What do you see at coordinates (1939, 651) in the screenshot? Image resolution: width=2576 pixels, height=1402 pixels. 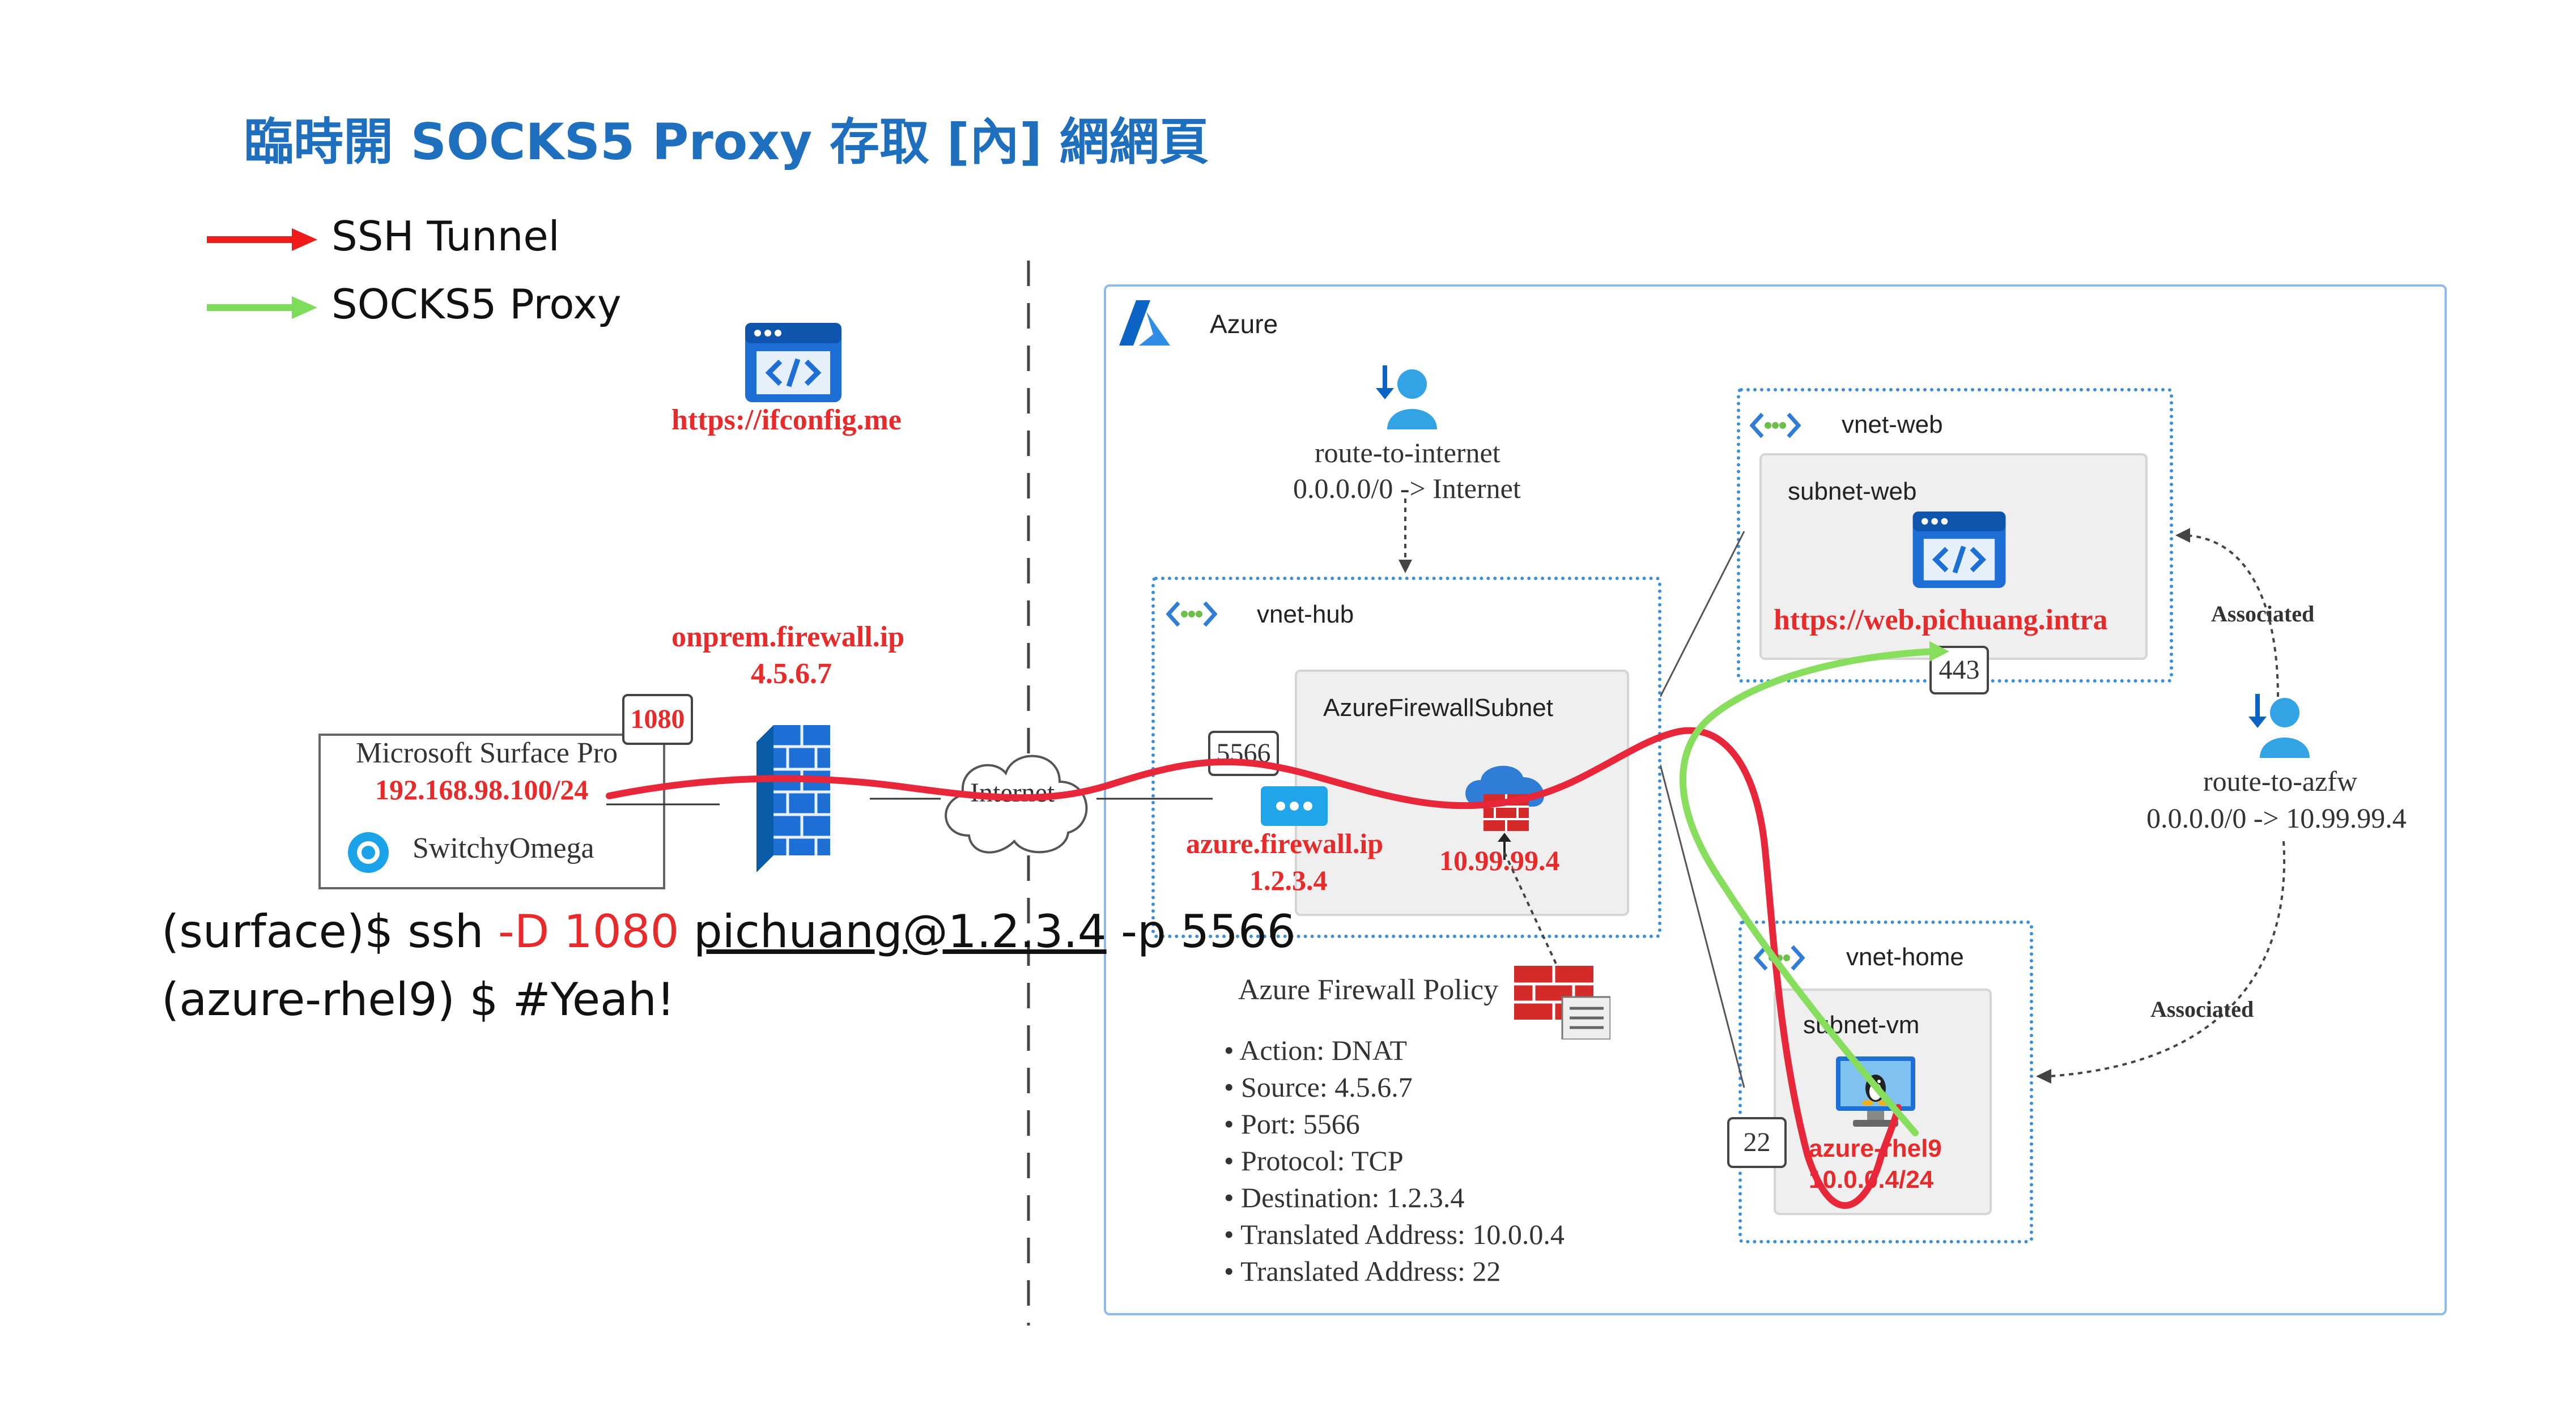 I see `socks5-proxy-arrowhead` at bounding box center [1939, 651].